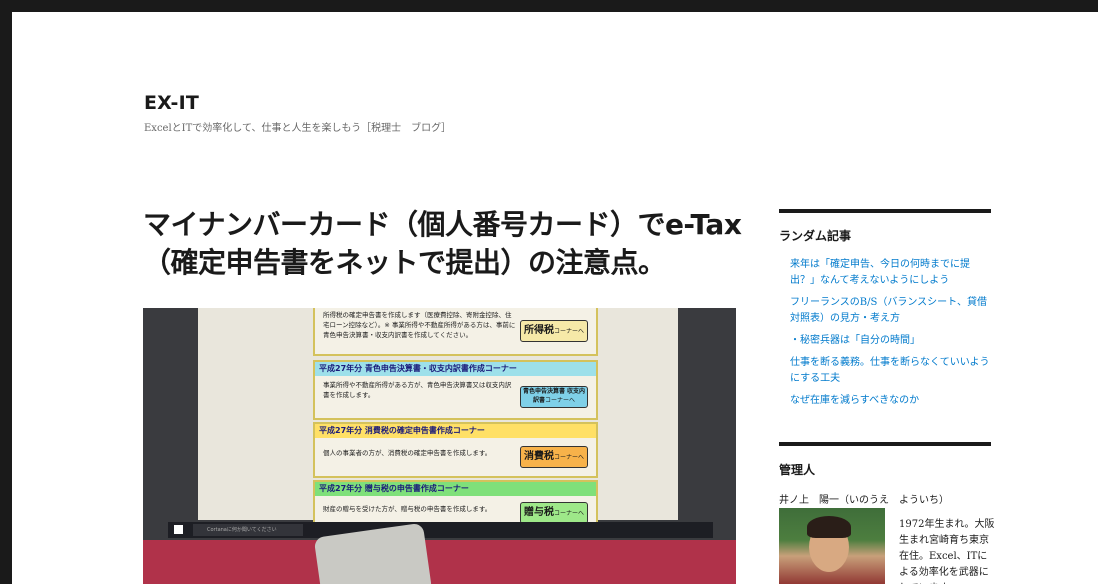  Describe the element at coordinates (832, 546) in the screenshot. I see `author-avatar` at that location.